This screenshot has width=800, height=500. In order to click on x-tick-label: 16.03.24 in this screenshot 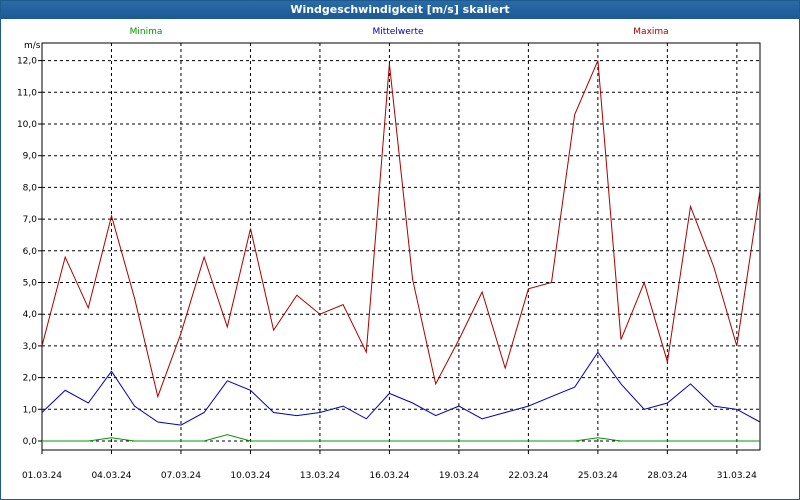, I will do `click(389, 476)`.